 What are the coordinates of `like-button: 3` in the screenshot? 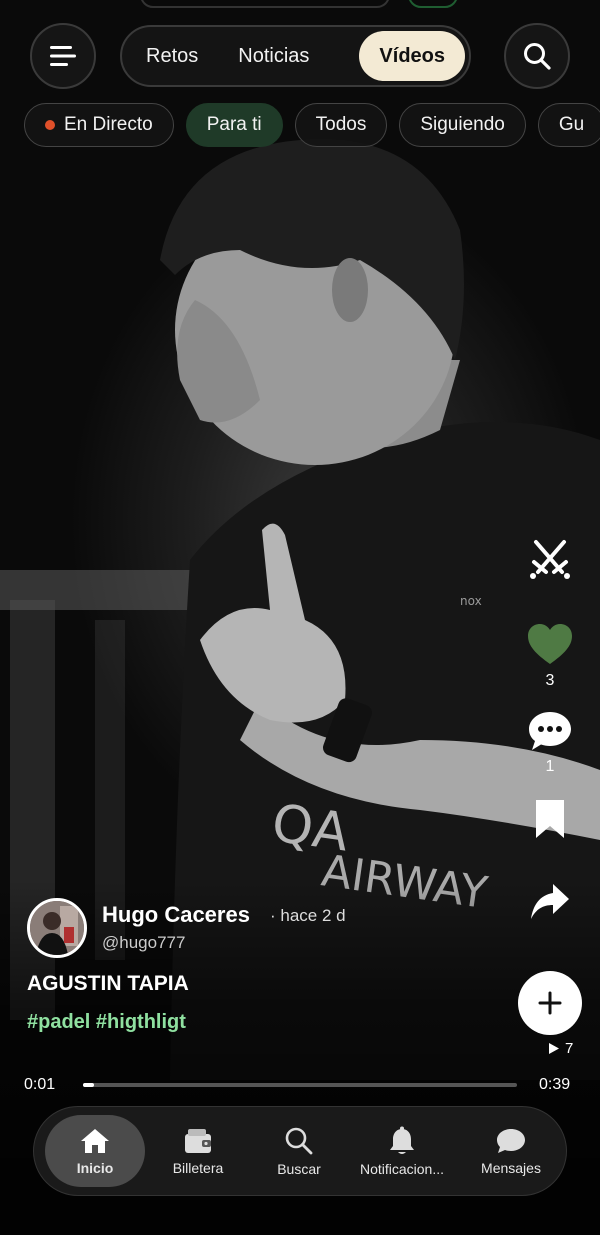 It's located at (550, 656).